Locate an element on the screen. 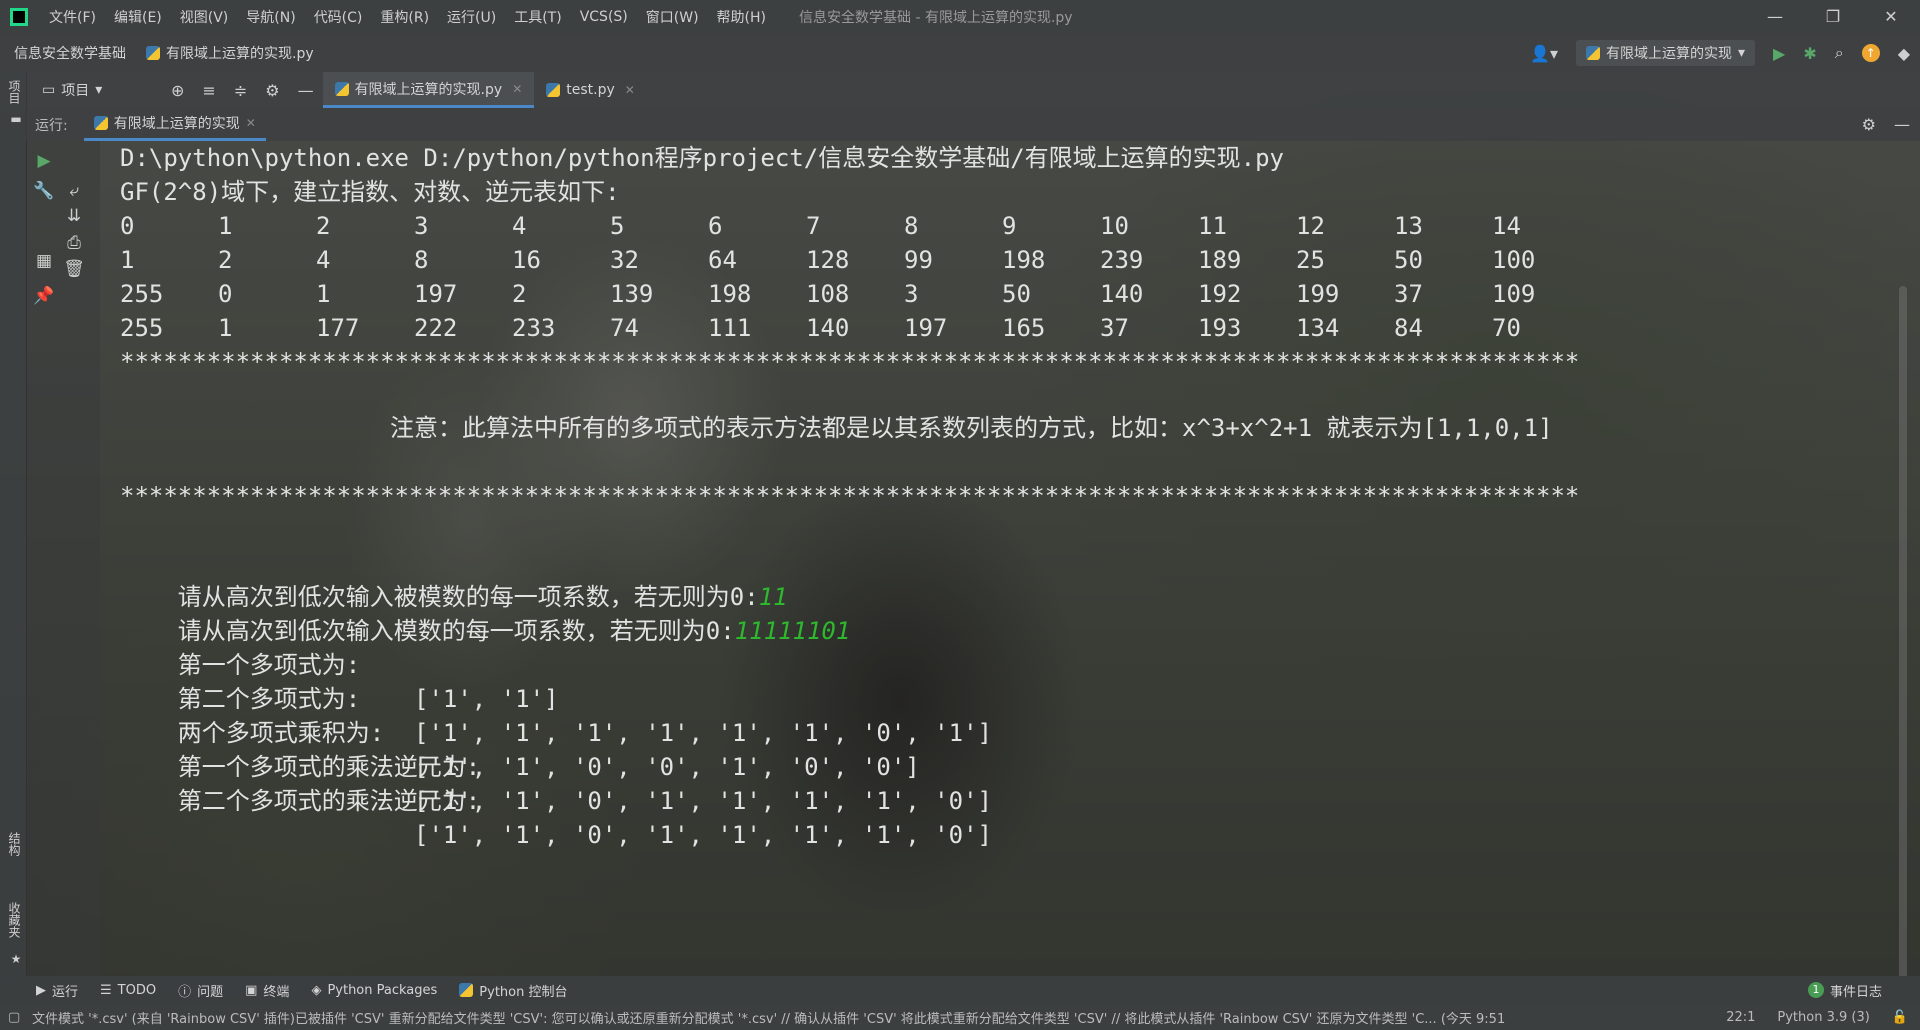  tab-label: 终端 is located at coordinates (276, 992).